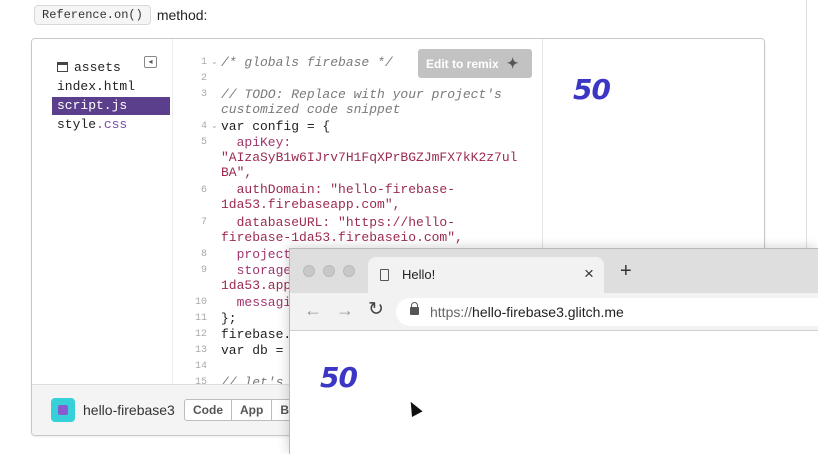 This screenshot has width=818, height=454. What do you see at coordinates (256, 334) in the screenshot?
I see `code-line: firebase.` at bounding box center [256, 334].